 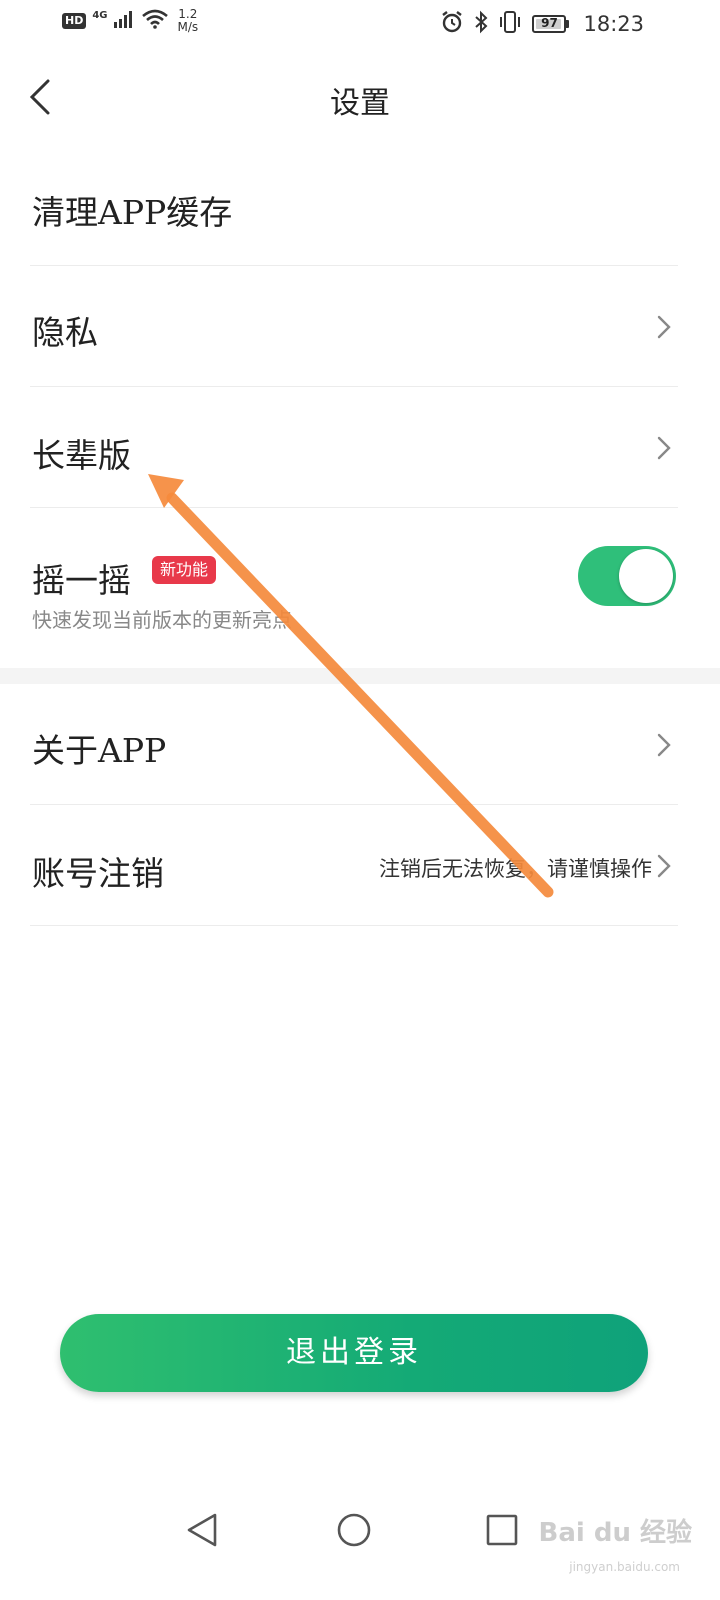 What do you see at coordinates (515, 869) in the screenshot?
I see `account-deletion-hint: 注销后无法恢复，请谨慎操作` at bounding box center [515, 869].